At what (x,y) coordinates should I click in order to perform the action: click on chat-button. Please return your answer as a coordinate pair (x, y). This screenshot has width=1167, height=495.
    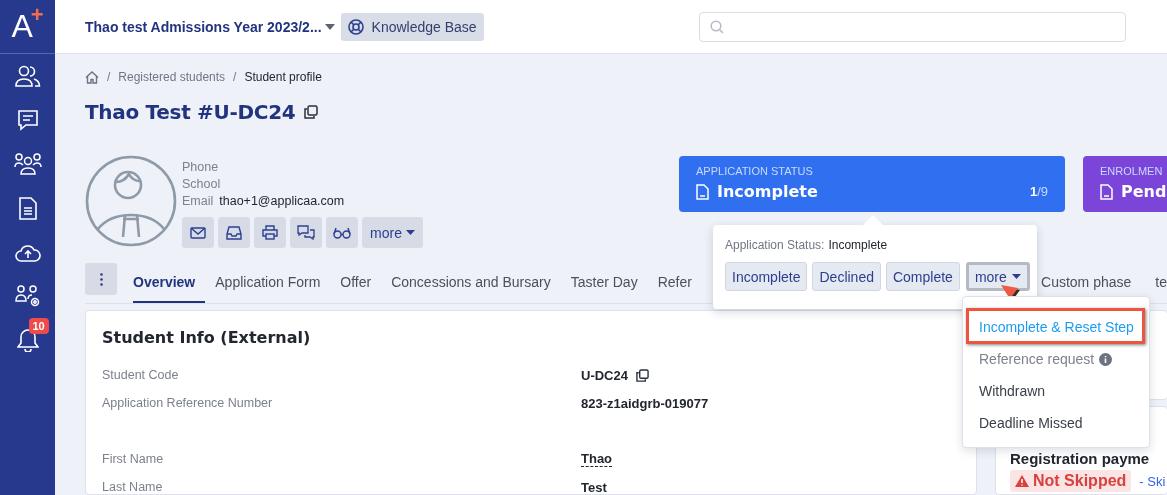
    Looking at the image, I should click on (306, 232).